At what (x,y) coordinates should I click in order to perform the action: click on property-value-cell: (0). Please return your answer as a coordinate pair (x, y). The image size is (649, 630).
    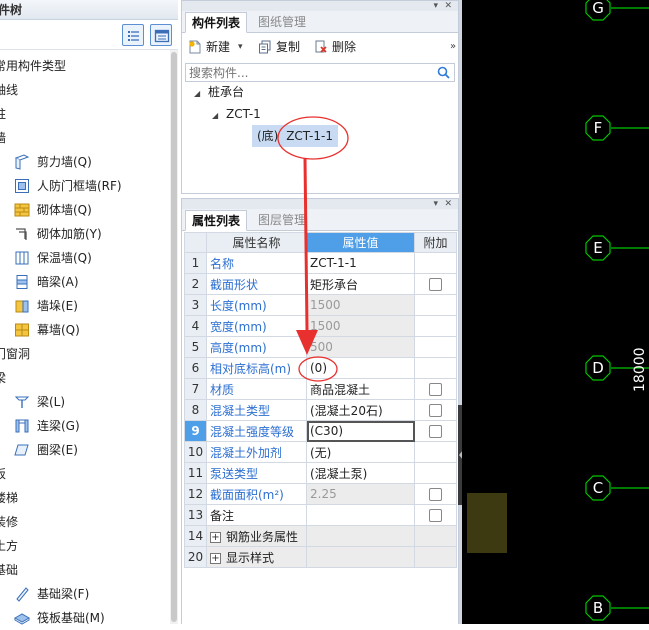
    Looking at the image, I should click on (360, 368).